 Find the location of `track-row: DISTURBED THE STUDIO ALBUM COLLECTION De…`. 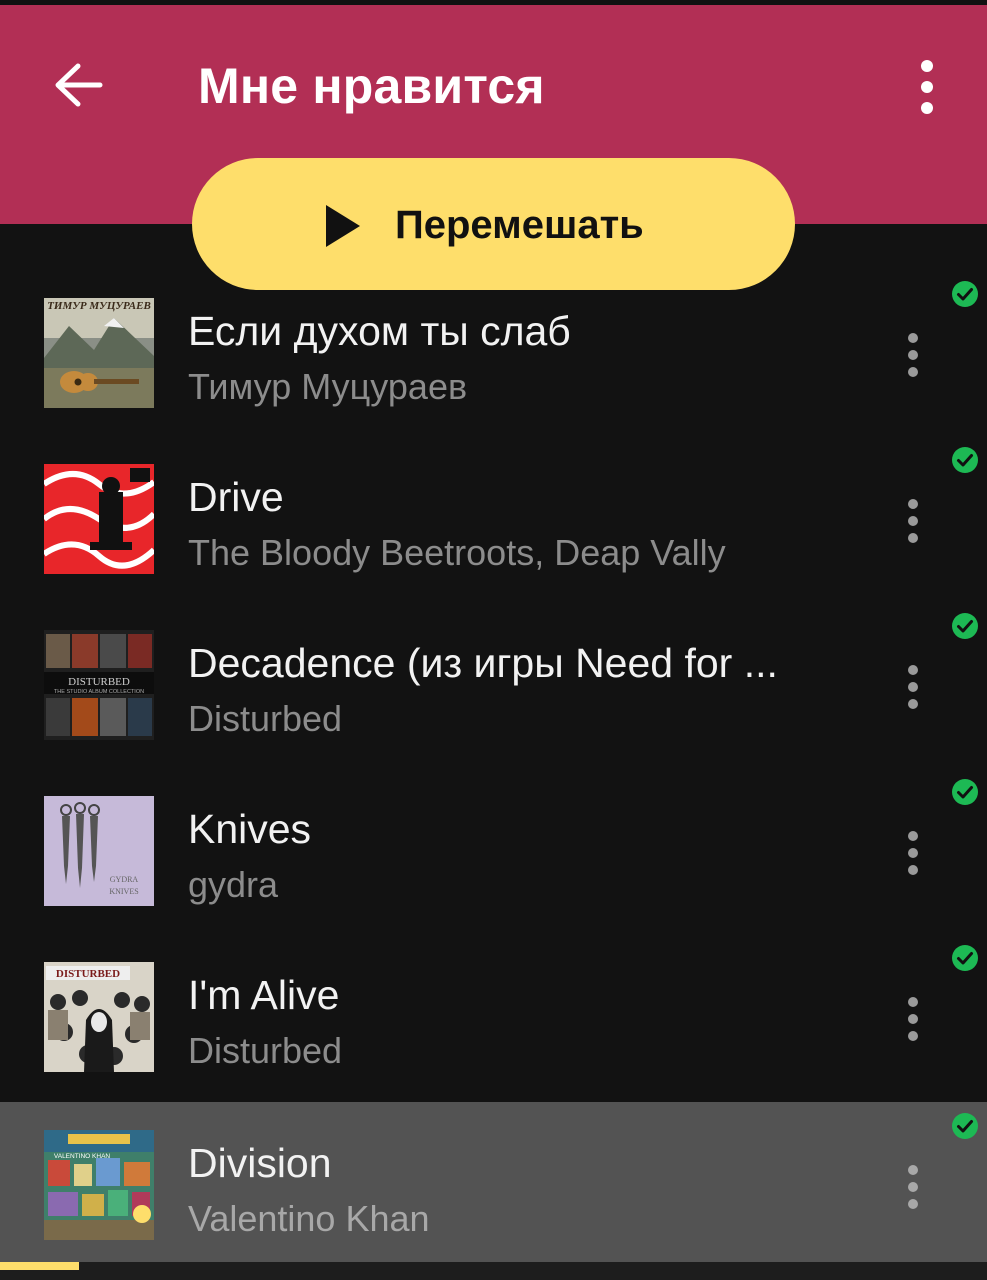

track-row: DISTURBED THE STUDIO ALBUM COLLECTION De… is located at coordinates (493, 685).